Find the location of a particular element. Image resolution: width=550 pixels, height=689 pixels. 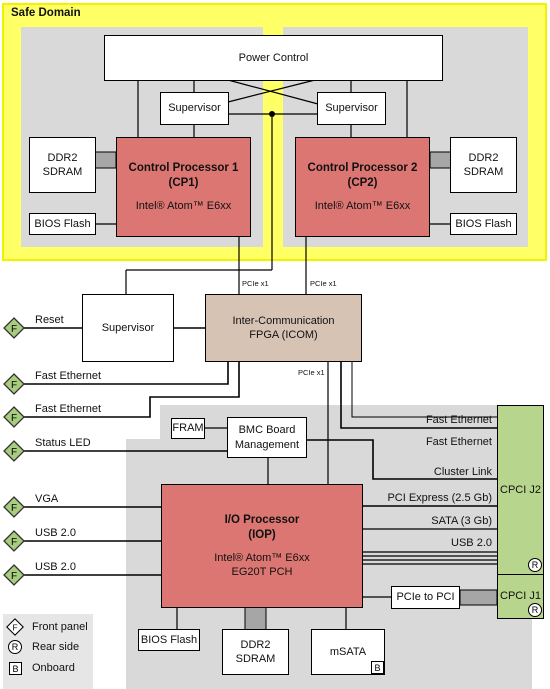

cp1-title: Control Processor 1 is located at coordinates (183, 167).